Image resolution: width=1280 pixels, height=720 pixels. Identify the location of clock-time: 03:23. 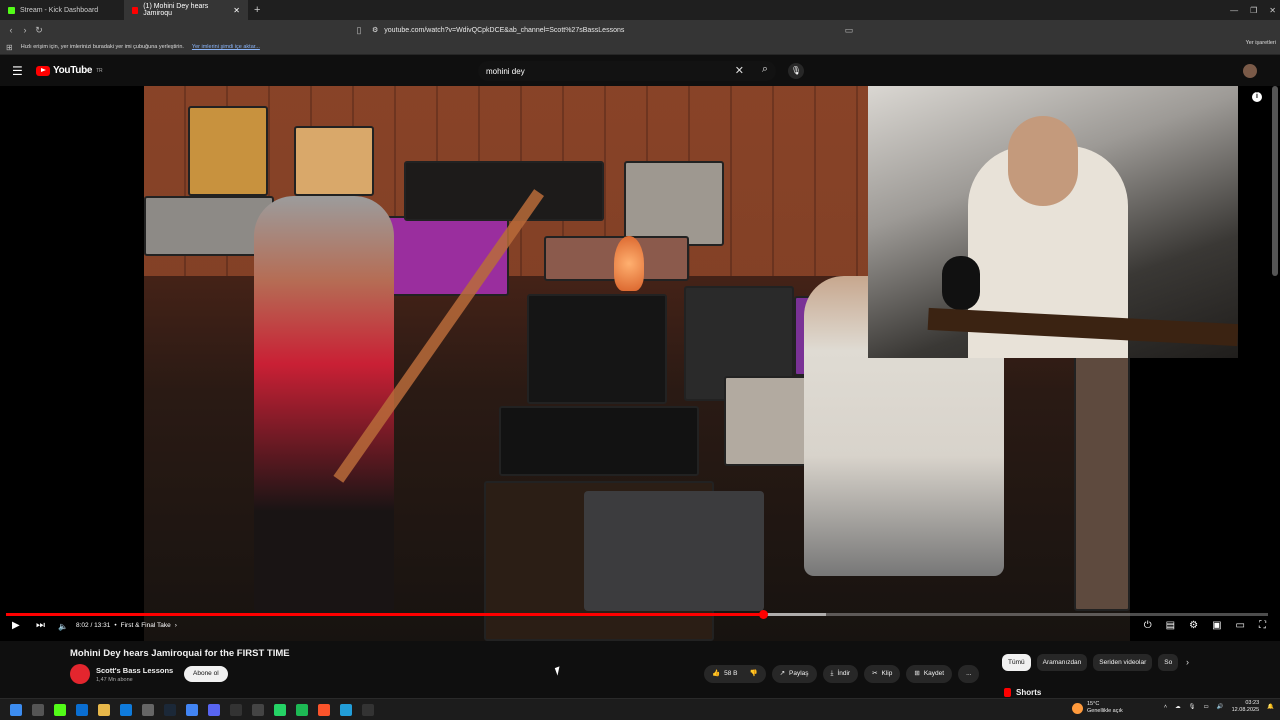
(1252, 703).